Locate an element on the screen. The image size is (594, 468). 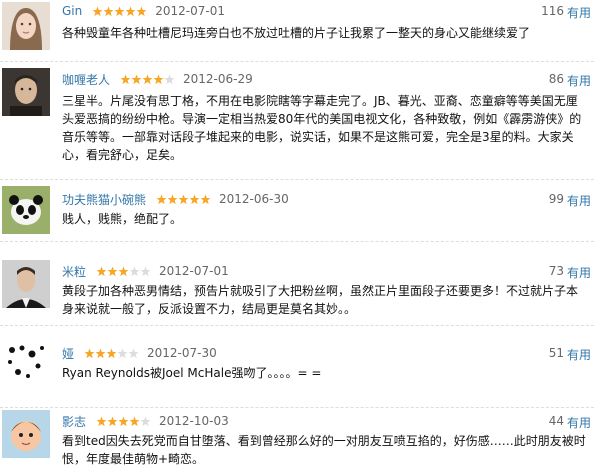
author-name: 功夫熊猫小碗熊 is located at coordinates (104, 199).